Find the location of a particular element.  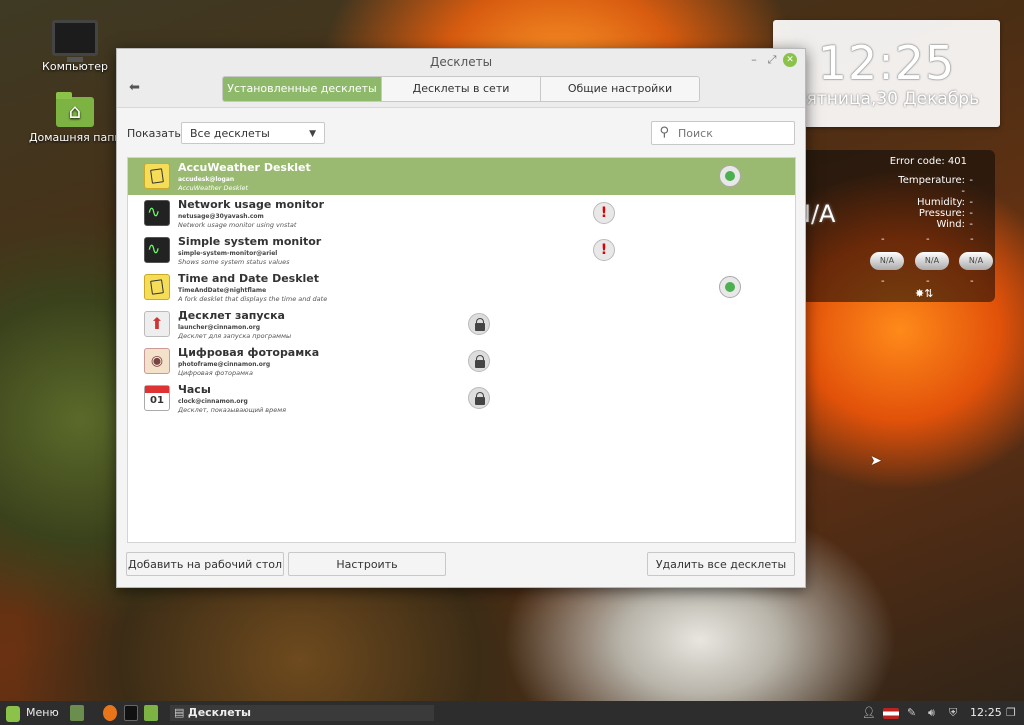

filter-dropdown-value: Все десклеты is located at coordinates (230, 133).